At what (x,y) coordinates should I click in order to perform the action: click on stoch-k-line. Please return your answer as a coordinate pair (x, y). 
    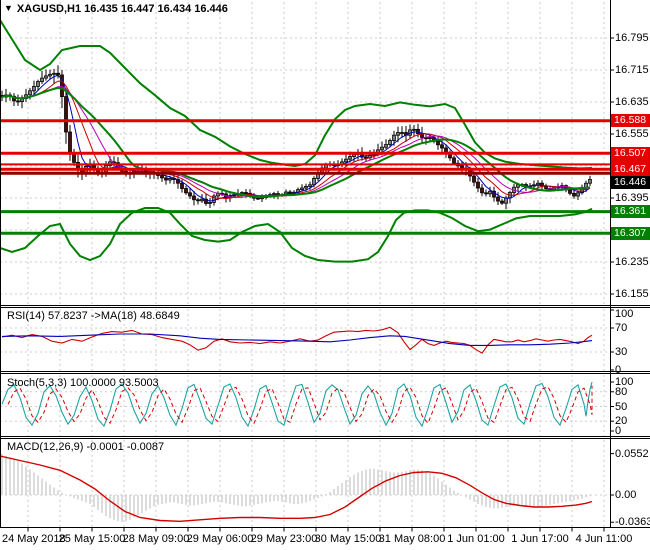
    Looking at the image, I should click on (297, 404).